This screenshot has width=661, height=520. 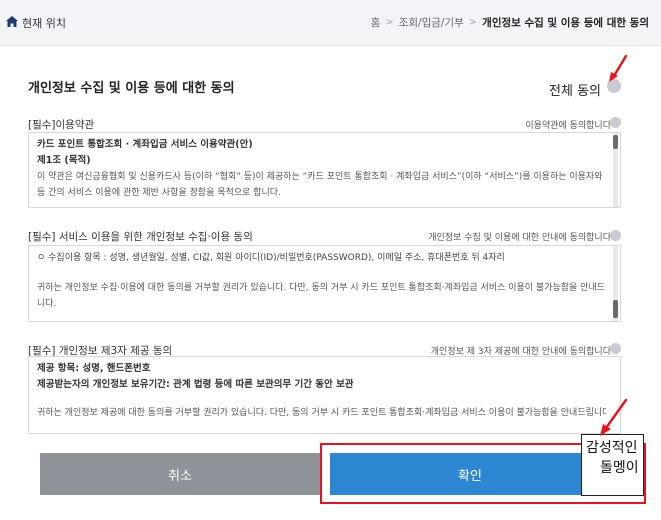 I want to click on page-title: 개인정보 수집 및 이용 등에 대한 동의, so click(x=131, y=88).